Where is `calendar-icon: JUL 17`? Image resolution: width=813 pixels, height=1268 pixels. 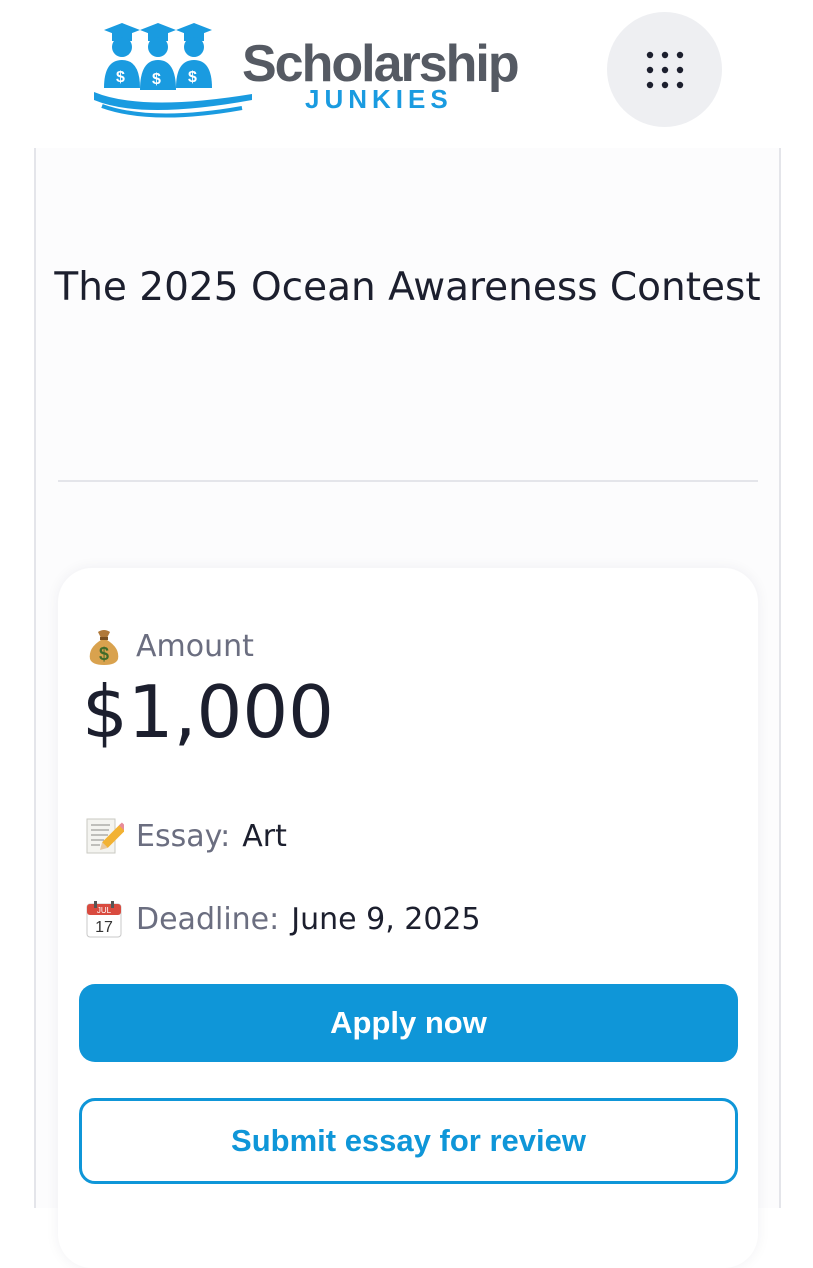
calendar-icon: JUL 17 is located at coordinates (104, 919).